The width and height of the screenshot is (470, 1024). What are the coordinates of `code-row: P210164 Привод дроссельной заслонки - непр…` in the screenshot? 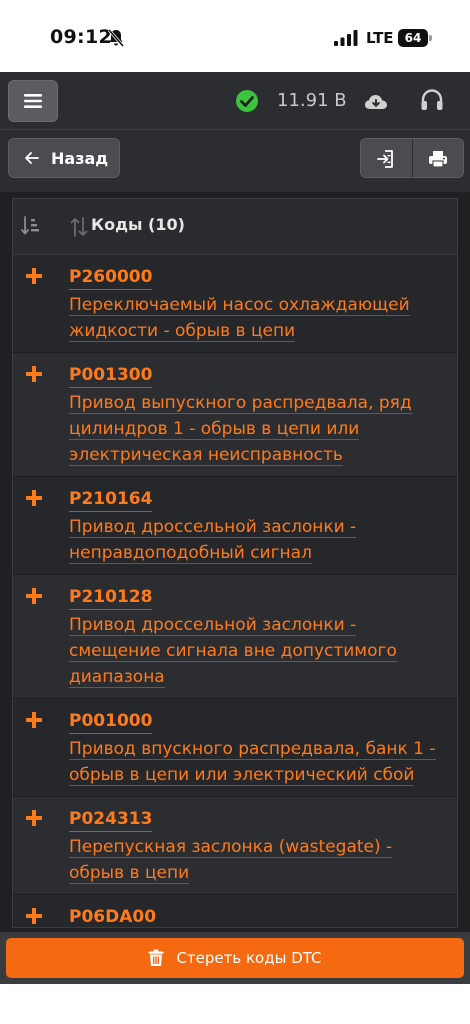 It's located at (235, 526).